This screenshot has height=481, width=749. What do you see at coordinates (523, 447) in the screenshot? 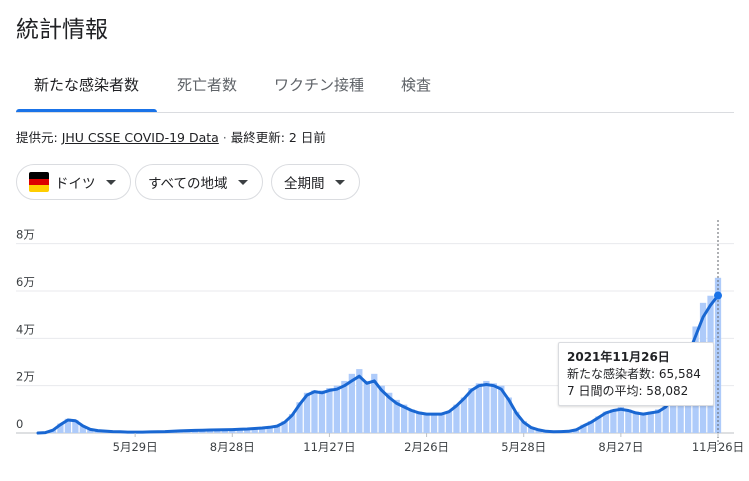
I see `x-tick-label: 5月28日` at bounding box center [523, 447].